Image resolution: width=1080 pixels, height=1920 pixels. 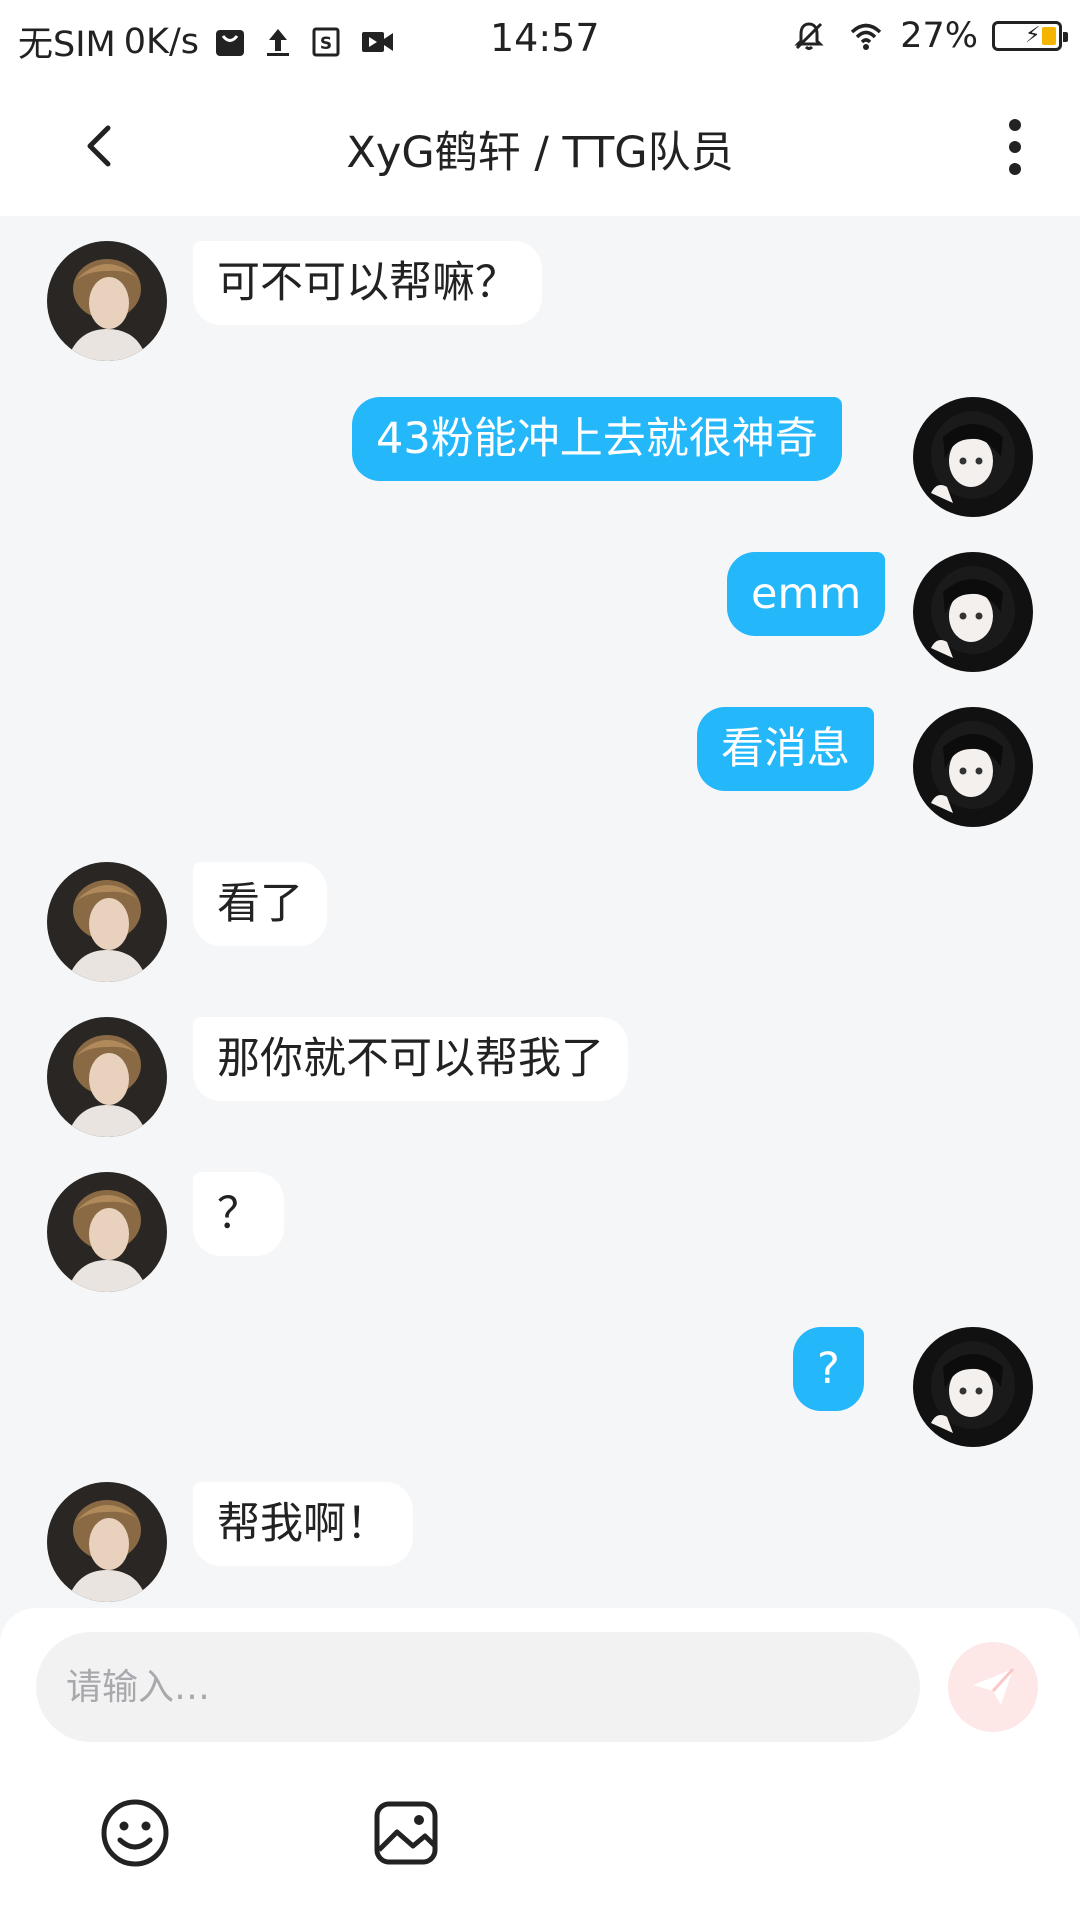 I want to click on message-bubble-outgoing: emm, so click(x=806, y=594).